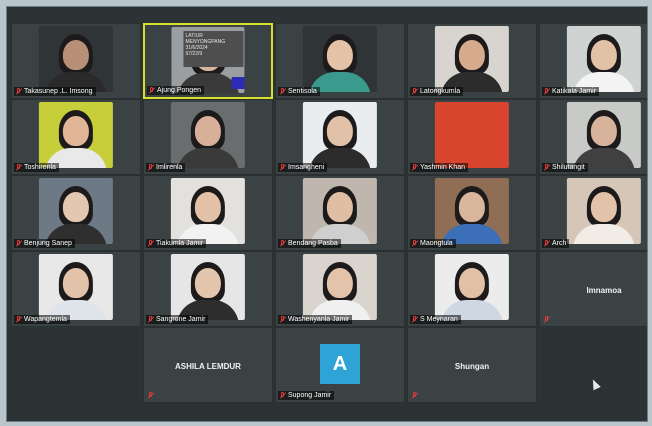  I want to click on participant-tile: Toshirenla, so click(76, 137).